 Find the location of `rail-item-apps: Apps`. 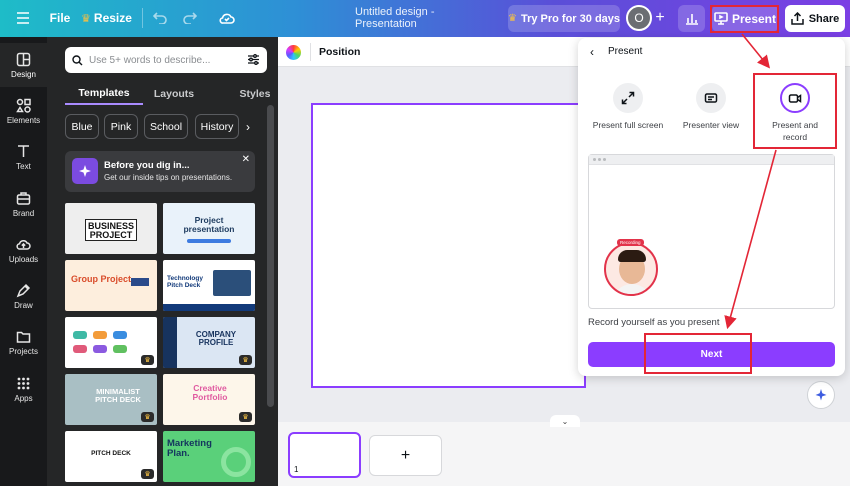

rail-item-apps: Apps is located at coordinates (23, 389).